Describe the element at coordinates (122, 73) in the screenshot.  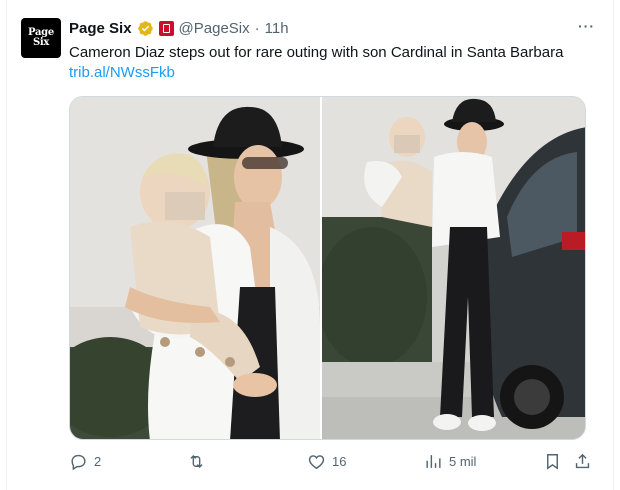
I see `tweet-link: trib.al/NWssFkb` at that location.